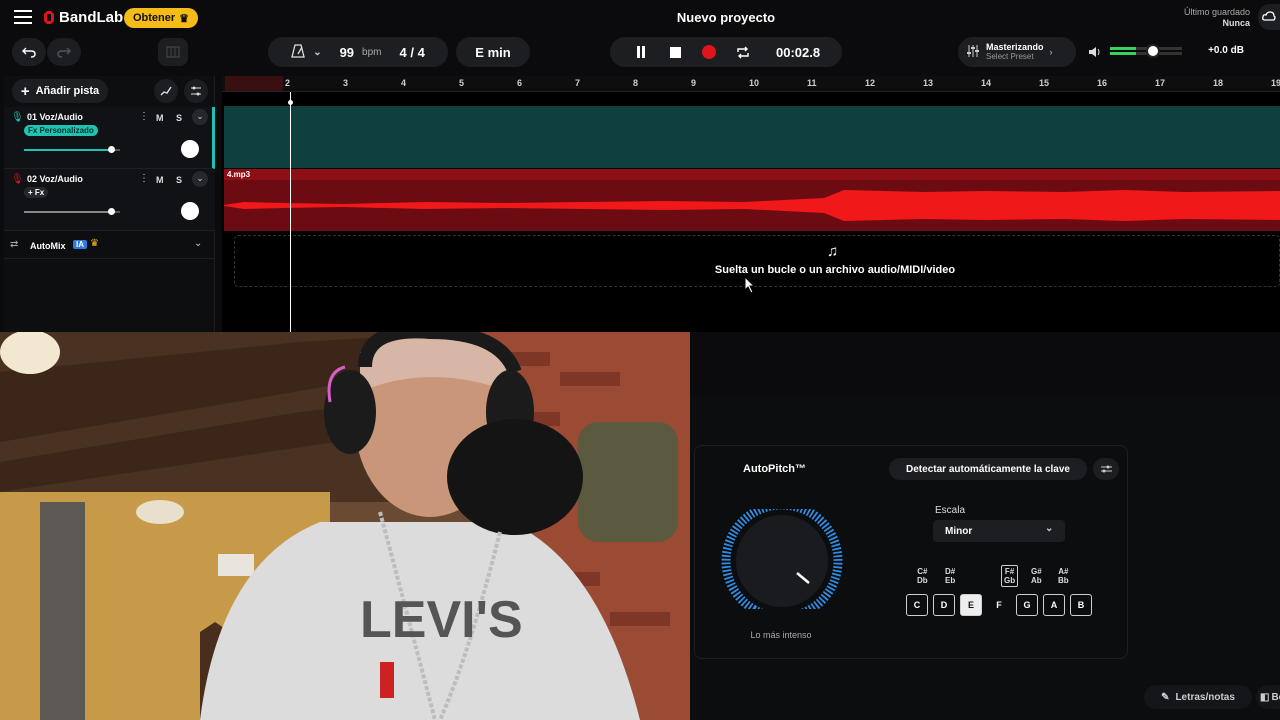 The height and width of the screenshot is (720, 1280). Describe the element at coordinates (782, 559) in the screenshot. I see `intensity-dial` at that location.